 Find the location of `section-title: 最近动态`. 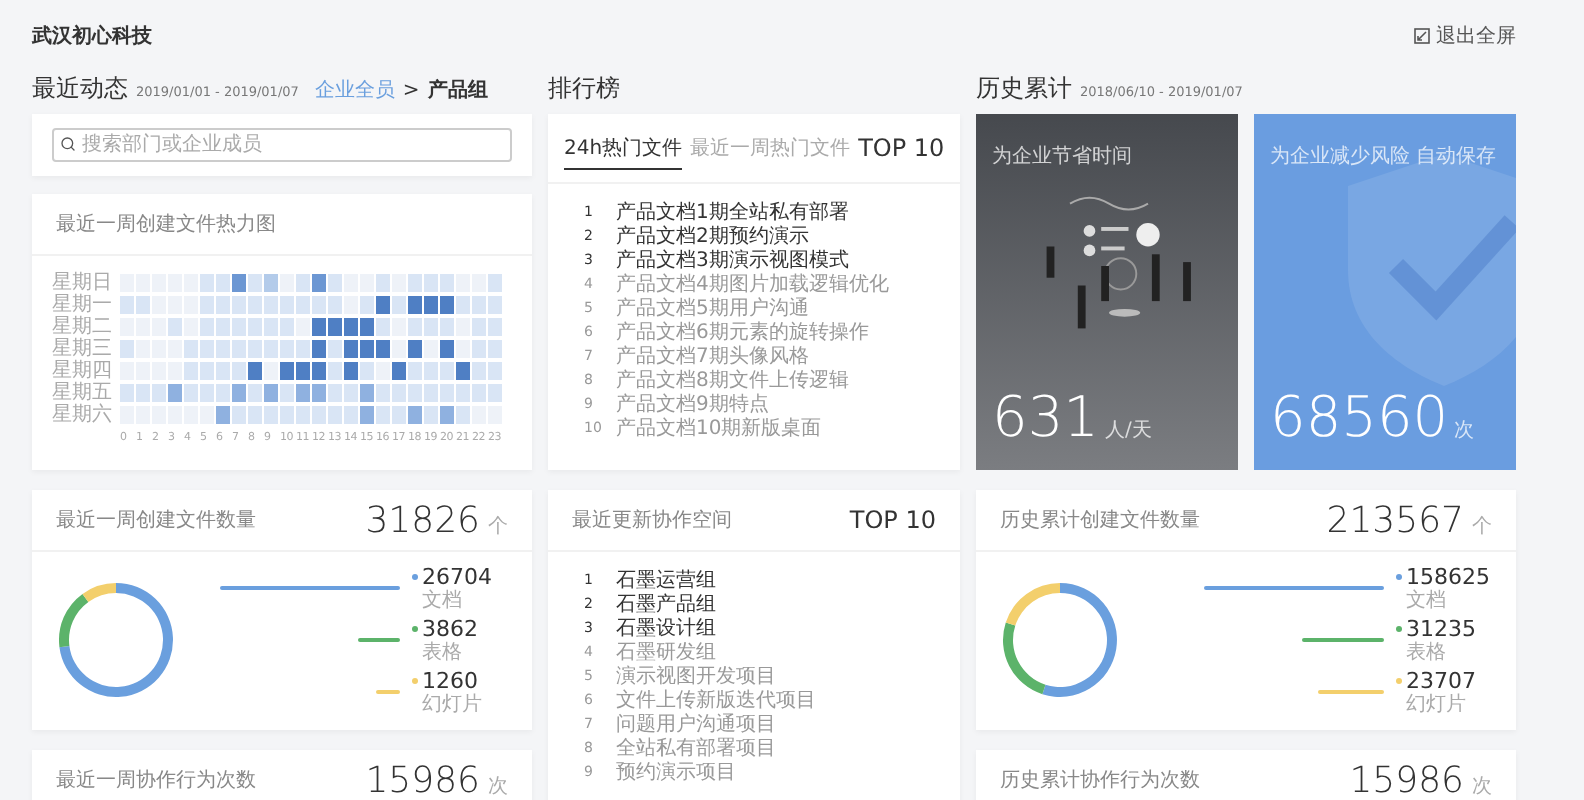

section-title: 最近动态 is located at coordinates (80, 89).